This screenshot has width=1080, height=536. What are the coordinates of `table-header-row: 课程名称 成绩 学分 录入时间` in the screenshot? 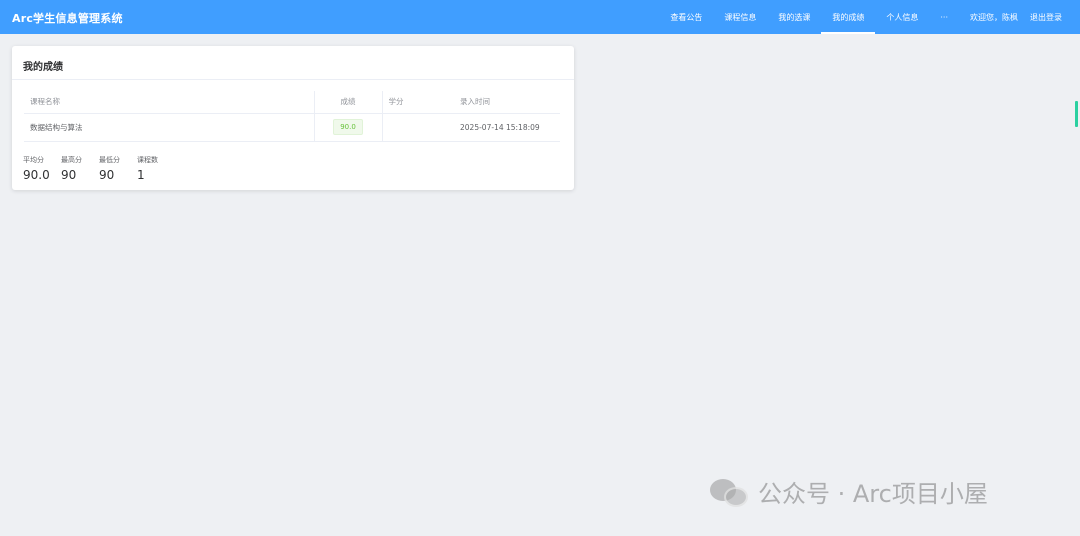 It's located at (292, 102).